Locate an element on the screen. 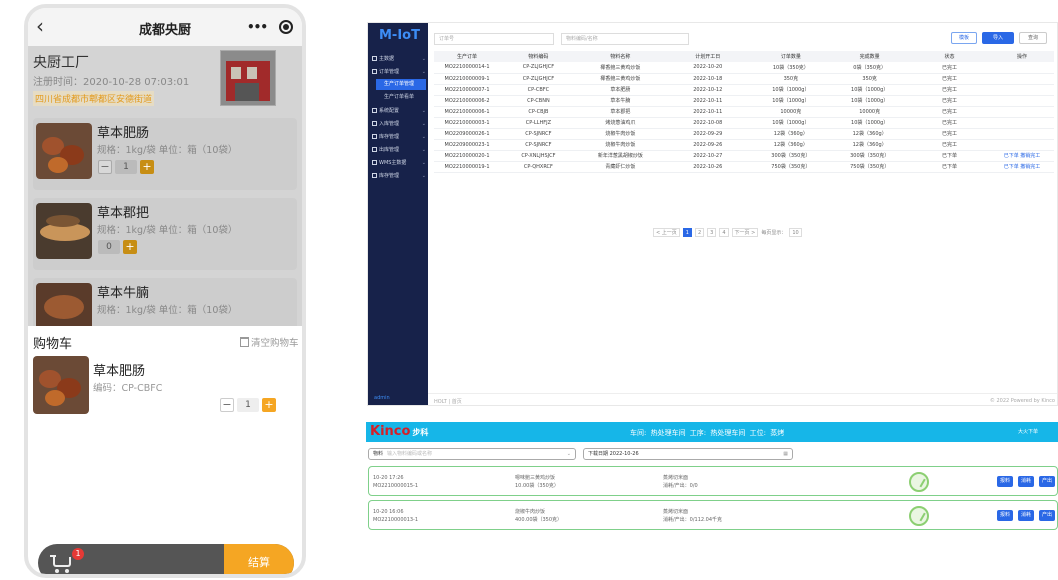 This screenshot has width=1058, height=580. workstation-info: 车间: 热处理车间 工序: 热处理车间 工位: 蒸烤 is located at coordinates (707, 433).